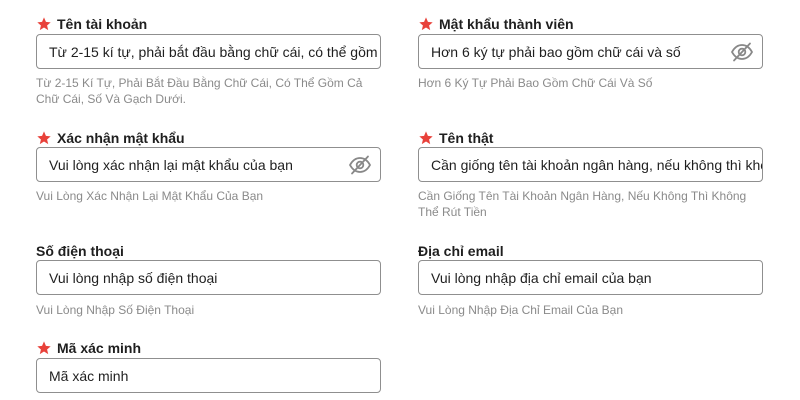 The height and width of the screenshot is (400, 800). What do you see at coordinates (521, 310) in the screenshot?
I see `email-hint: Vui Lòng Nhập Địa Chỉ Email Của Bạn` at bounding box center [521, 310].